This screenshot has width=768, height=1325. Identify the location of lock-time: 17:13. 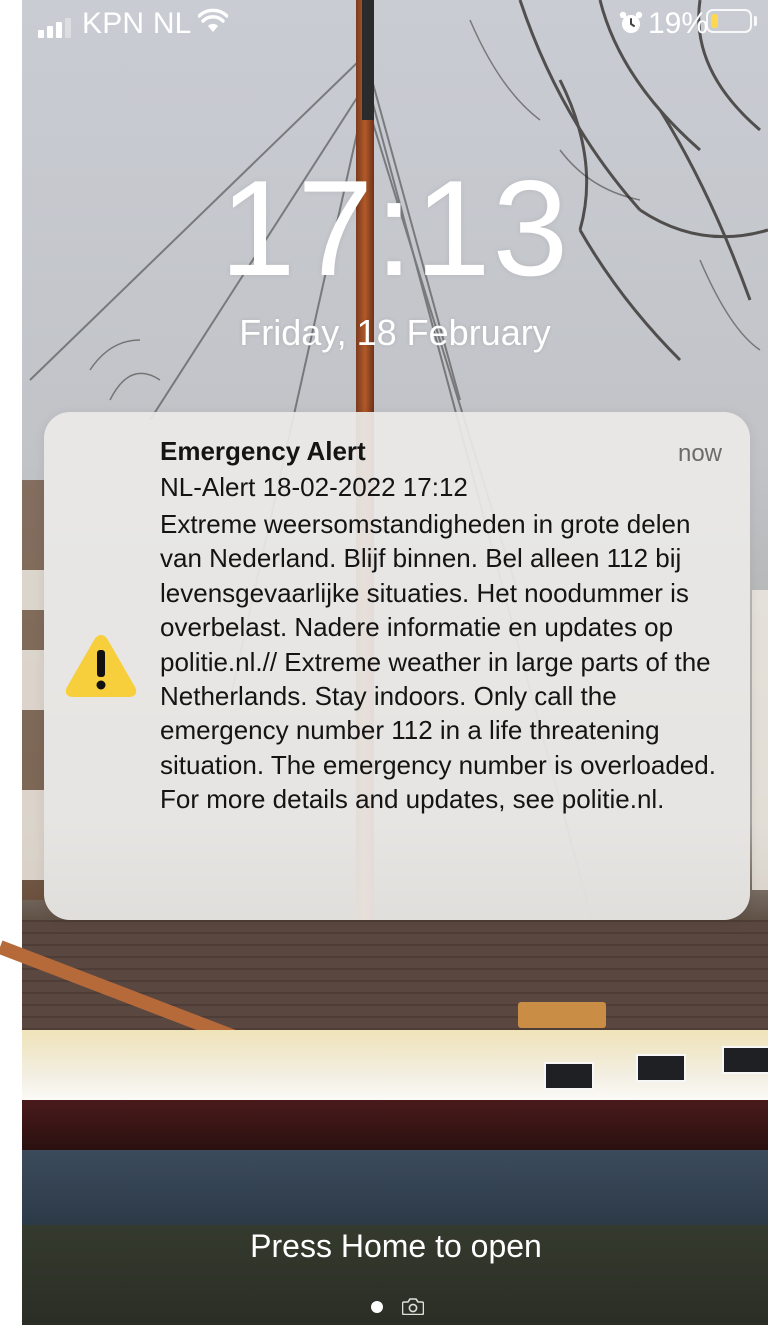
(395, 228).